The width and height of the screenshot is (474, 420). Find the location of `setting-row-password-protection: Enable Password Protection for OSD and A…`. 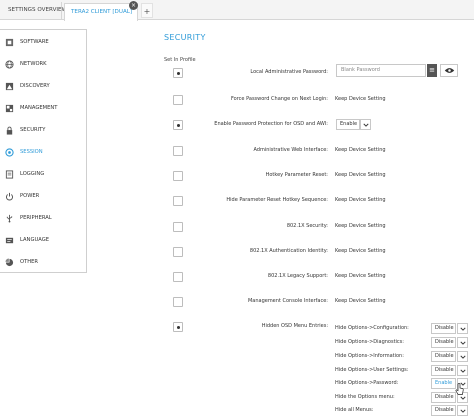

setting-row-password-protection: Enable Password Protection for OSD and A… is located at coordinates (319, 126).